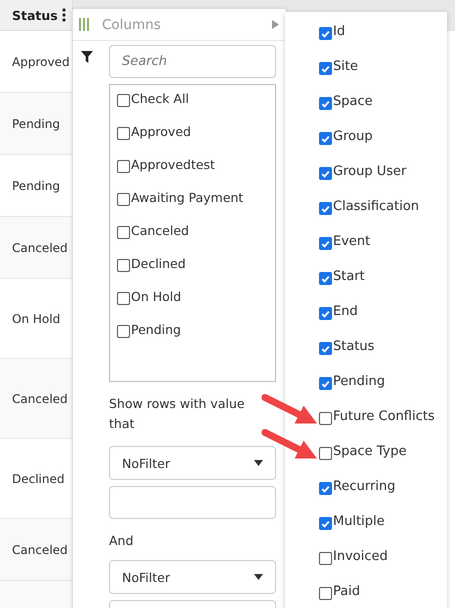  What do you see at coordinates (64, 15) in the screenshot?
I see `more-options-icon` at bounding box center [64, 15].